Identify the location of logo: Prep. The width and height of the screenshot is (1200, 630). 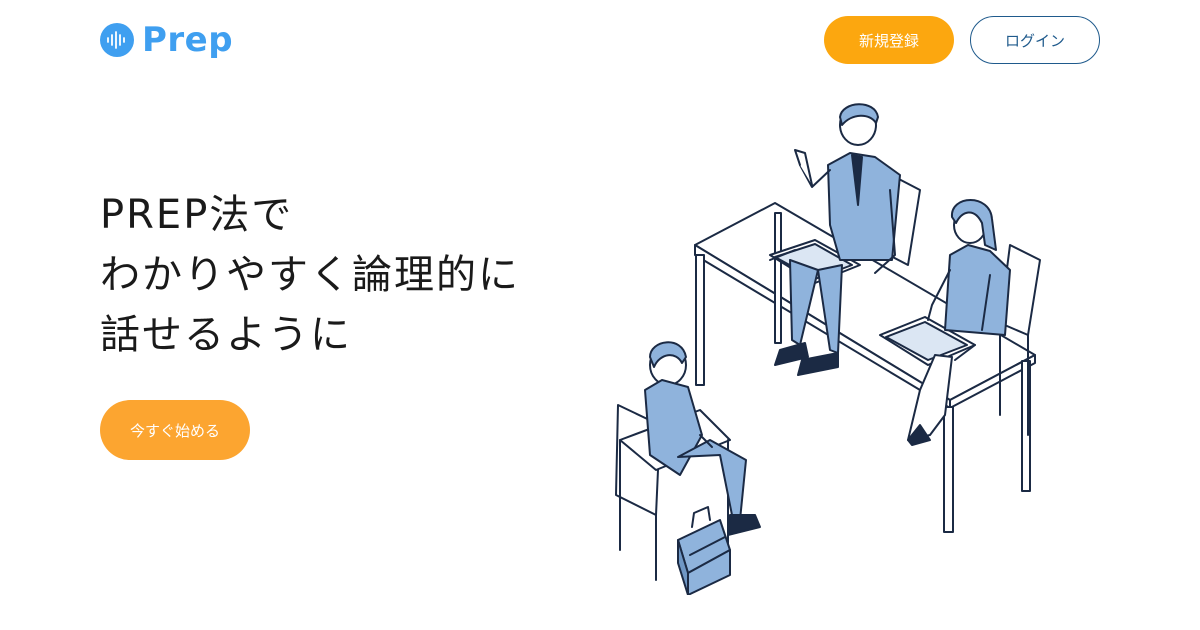
(166, 40).